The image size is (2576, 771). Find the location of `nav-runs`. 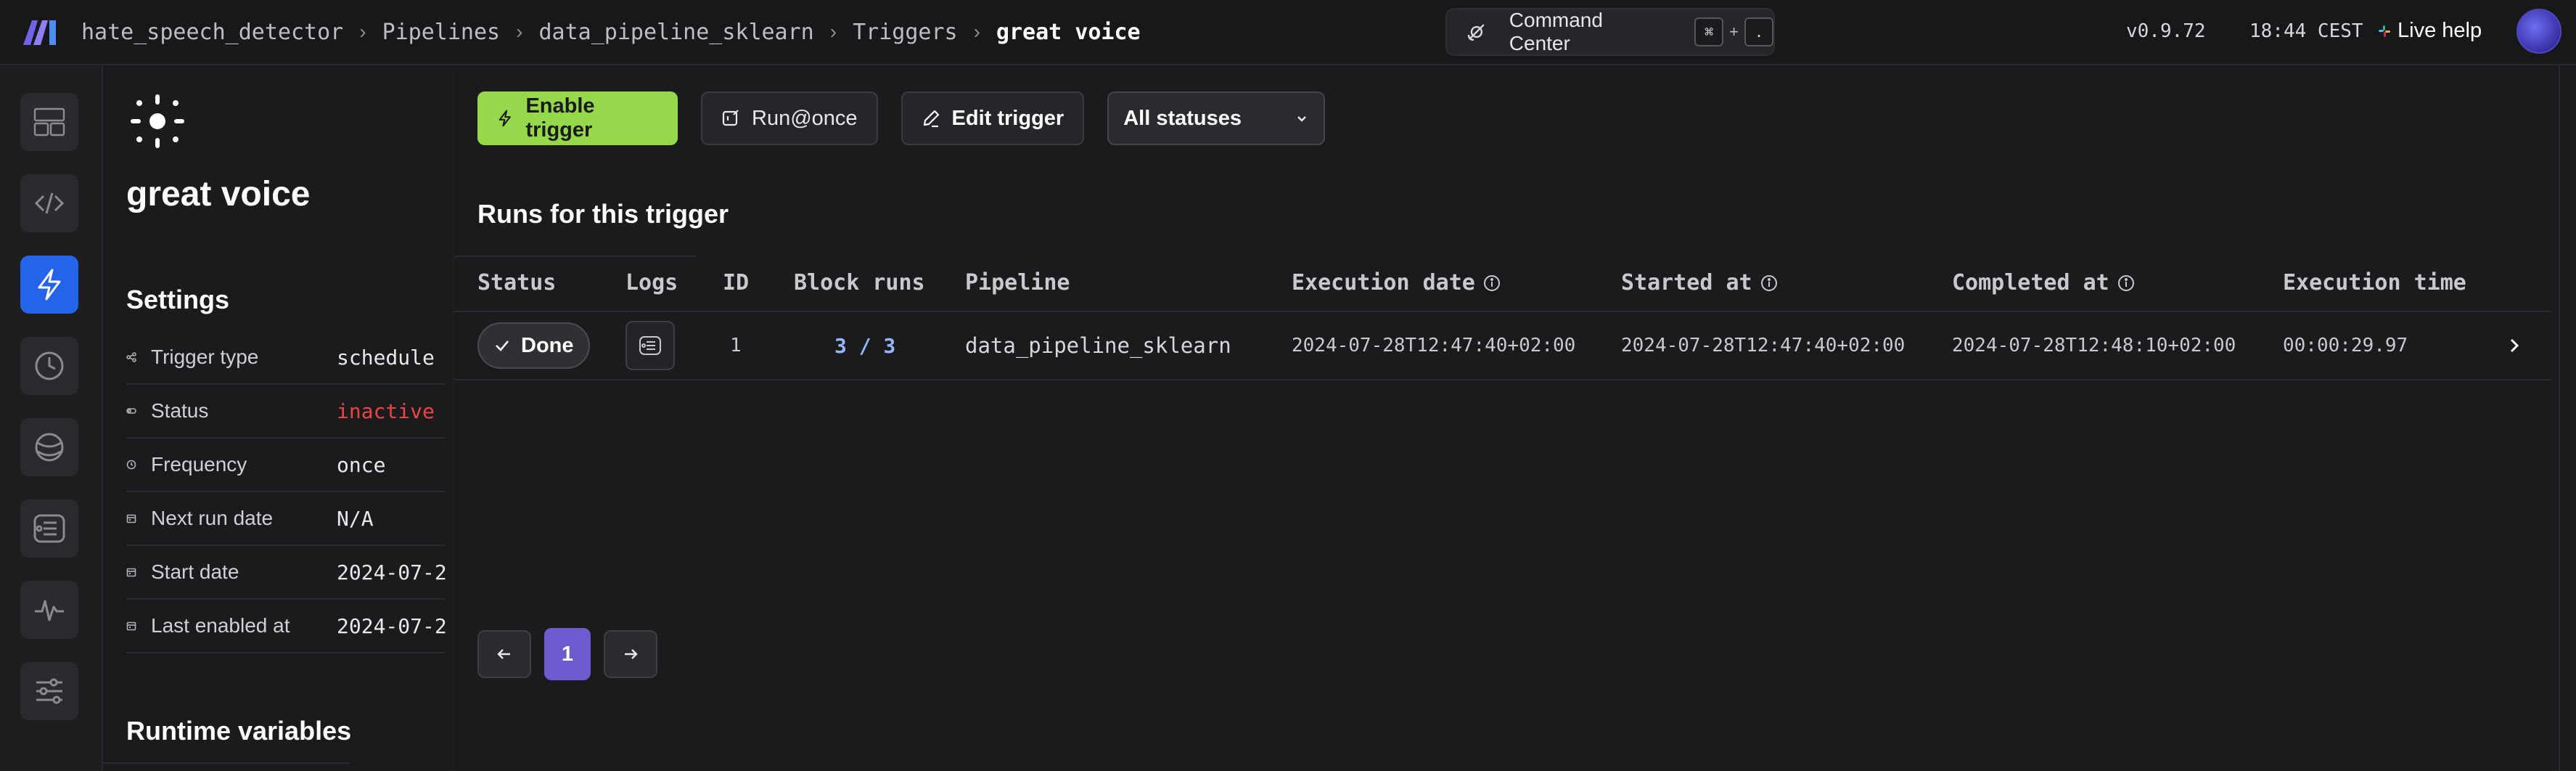

nav-runs is located at coordinates (49, 366).